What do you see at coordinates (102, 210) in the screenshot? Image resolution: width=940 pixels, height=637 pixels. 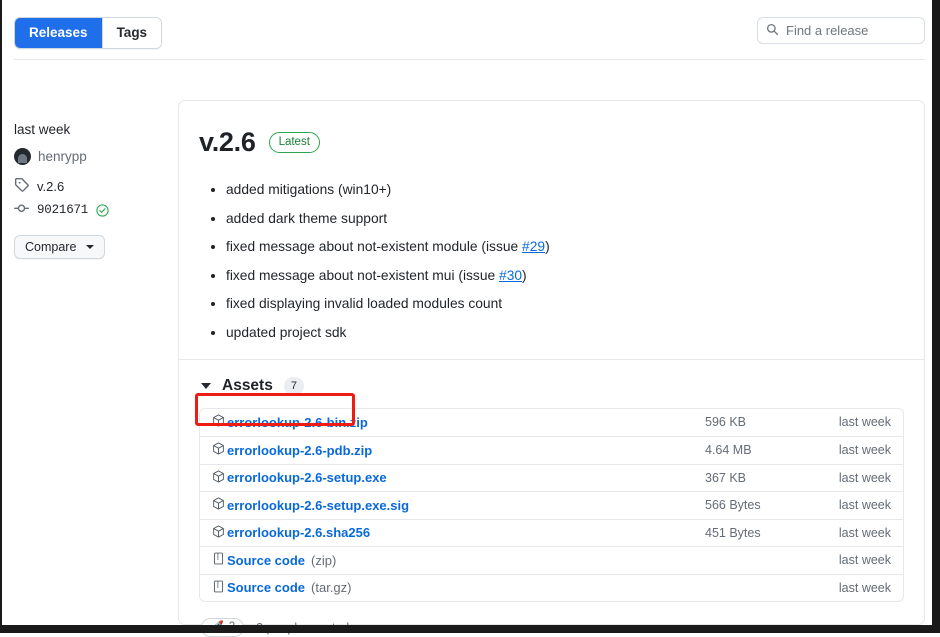 I see `verified-check-icon` at bounding box center [102, 210].